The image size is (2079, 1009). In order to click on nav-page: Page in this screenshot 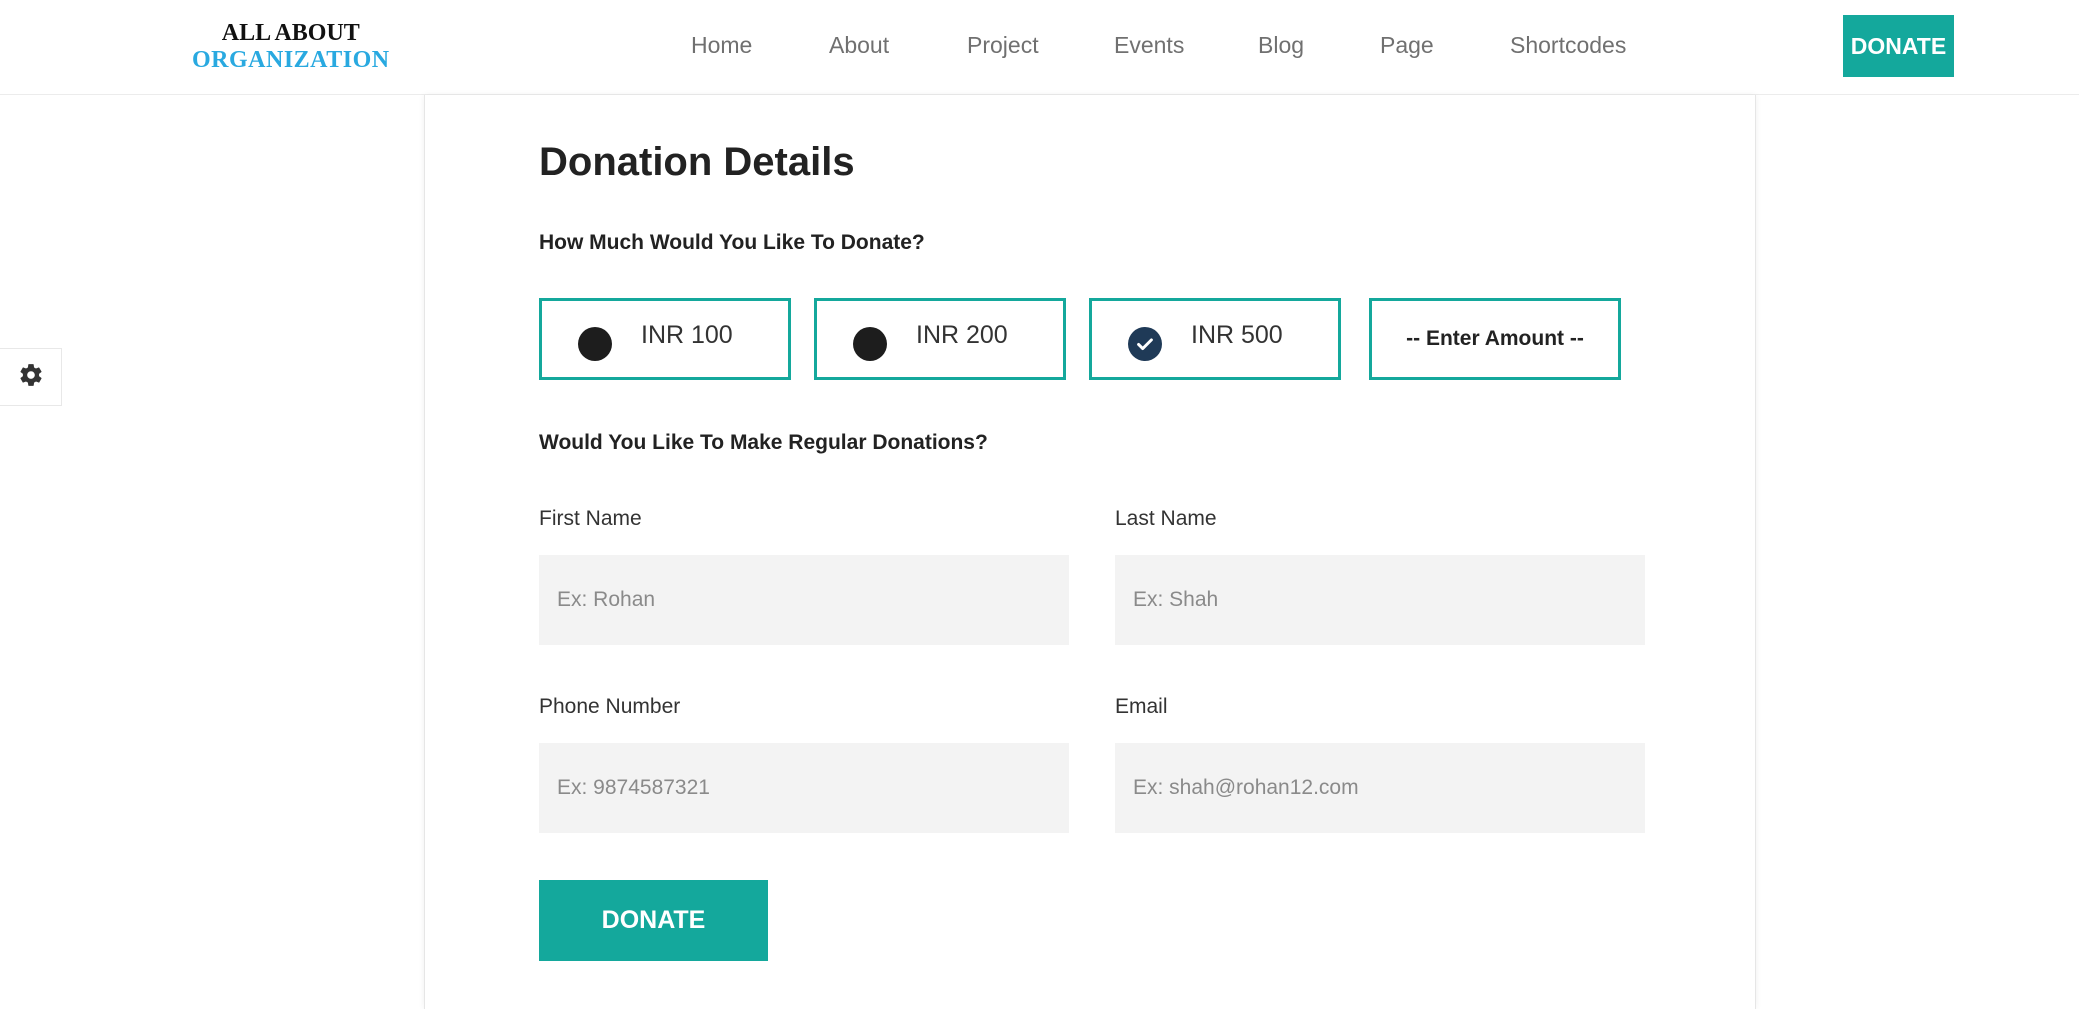, I will do `click(1407, 45)`.